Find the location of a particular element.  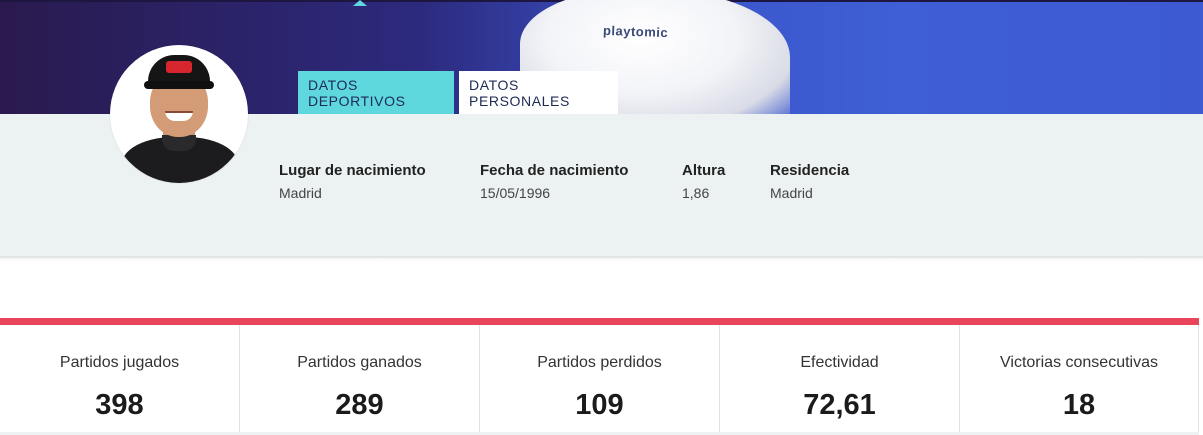

hero-marker-icon is located at coordinates (360, 3).